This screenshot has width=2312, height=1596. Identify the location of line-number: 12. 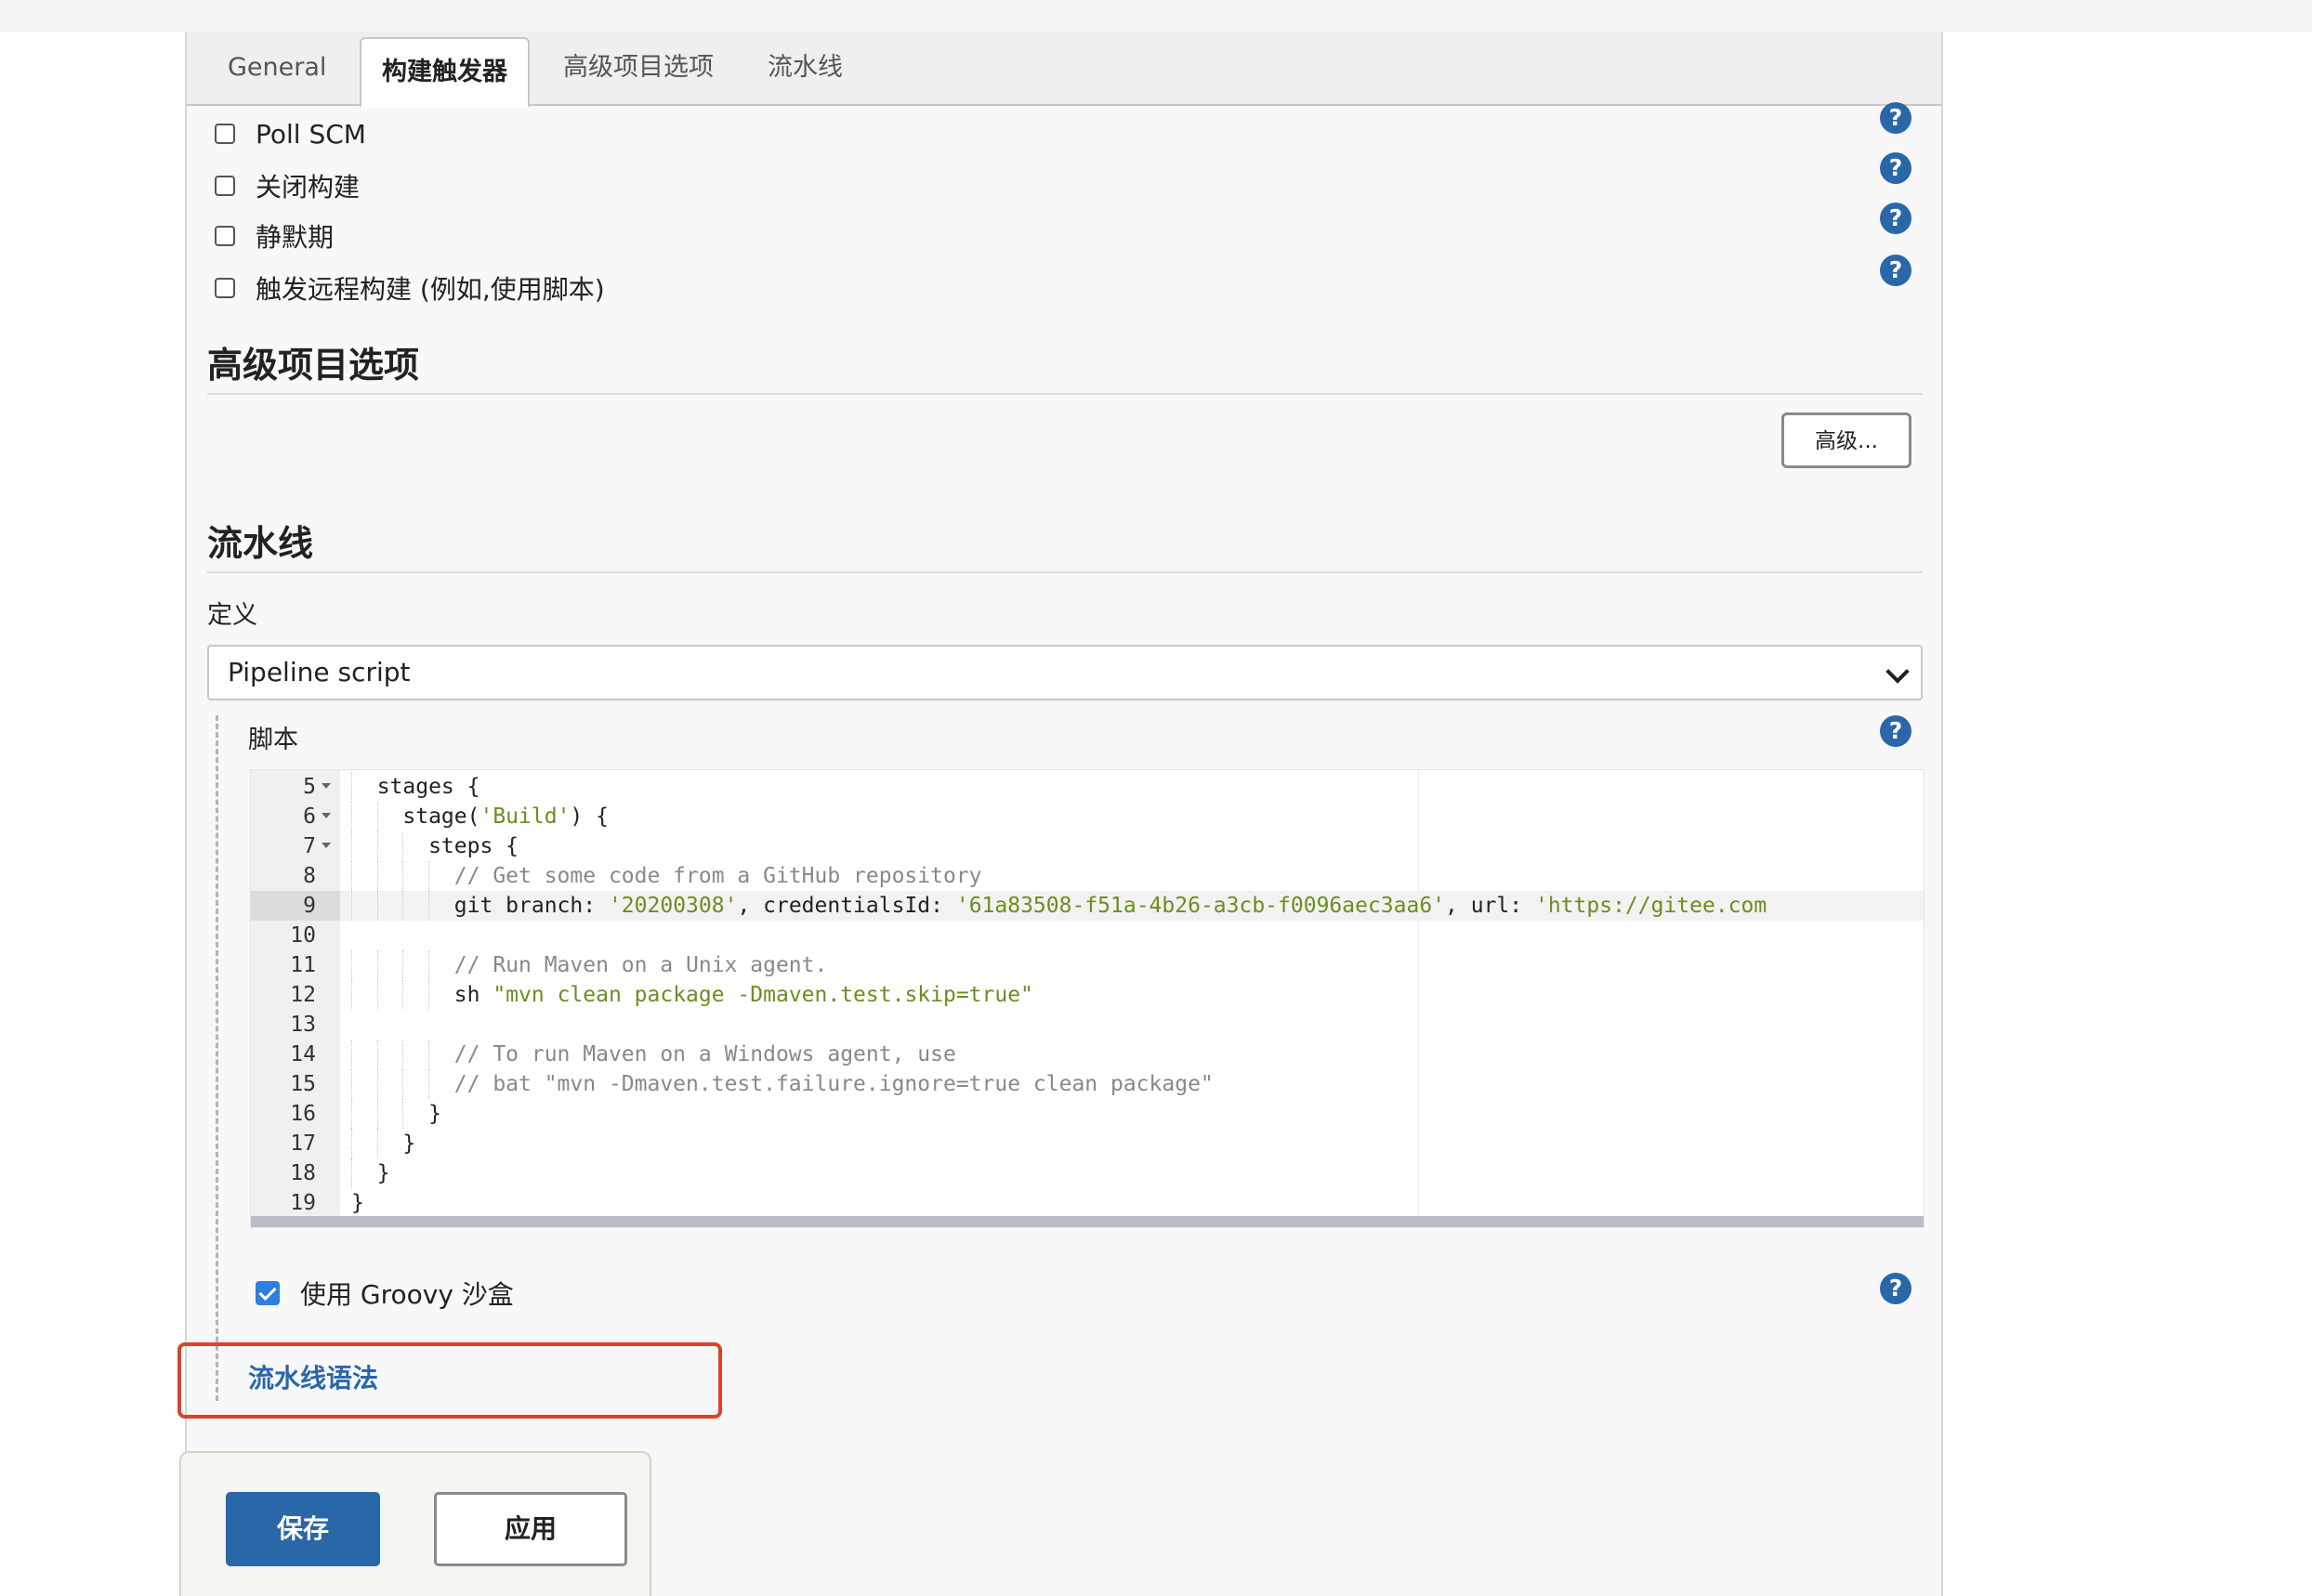
(303, 995).